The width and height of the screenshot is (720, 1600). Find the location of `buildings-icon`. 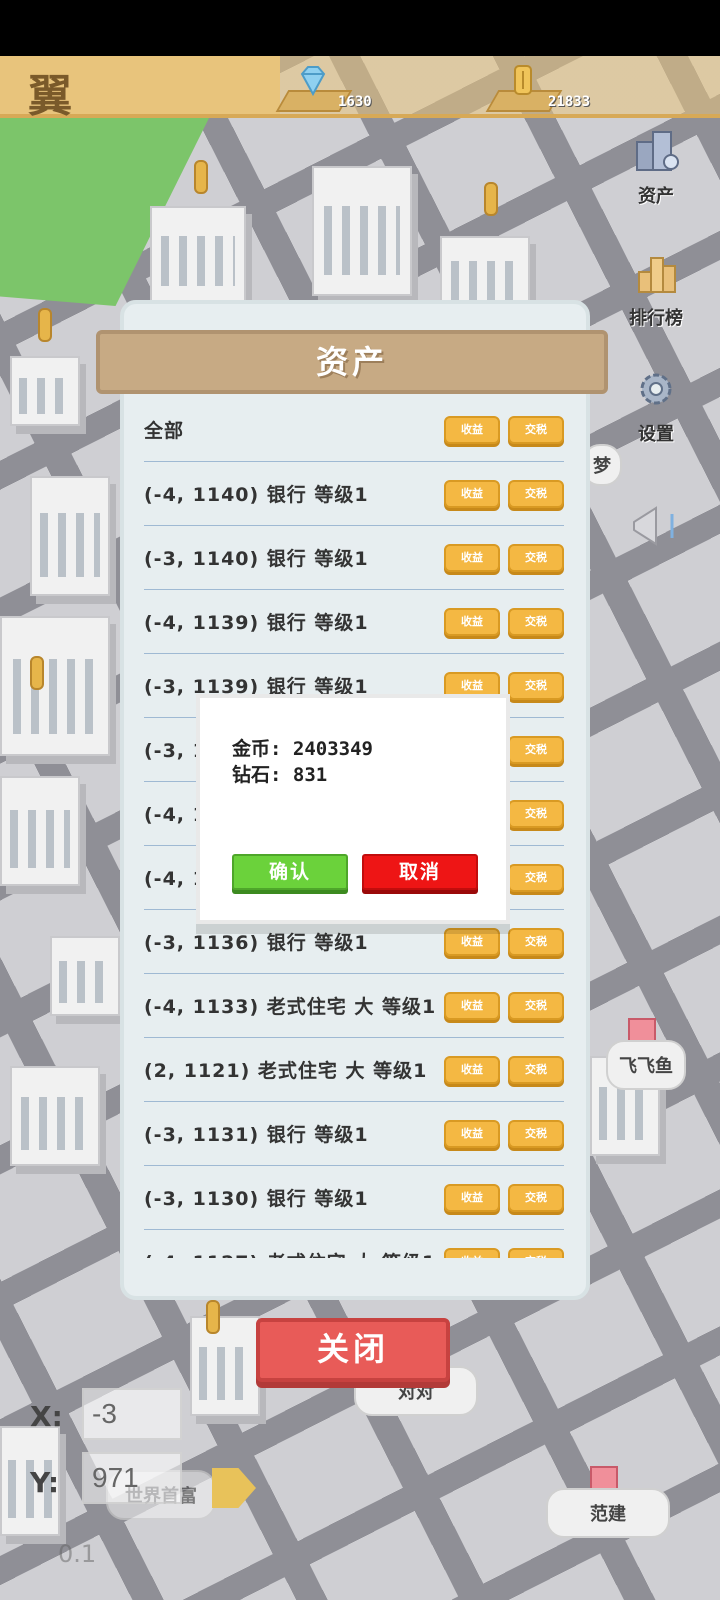

buildings-icon is located at coordinates (657, 151).